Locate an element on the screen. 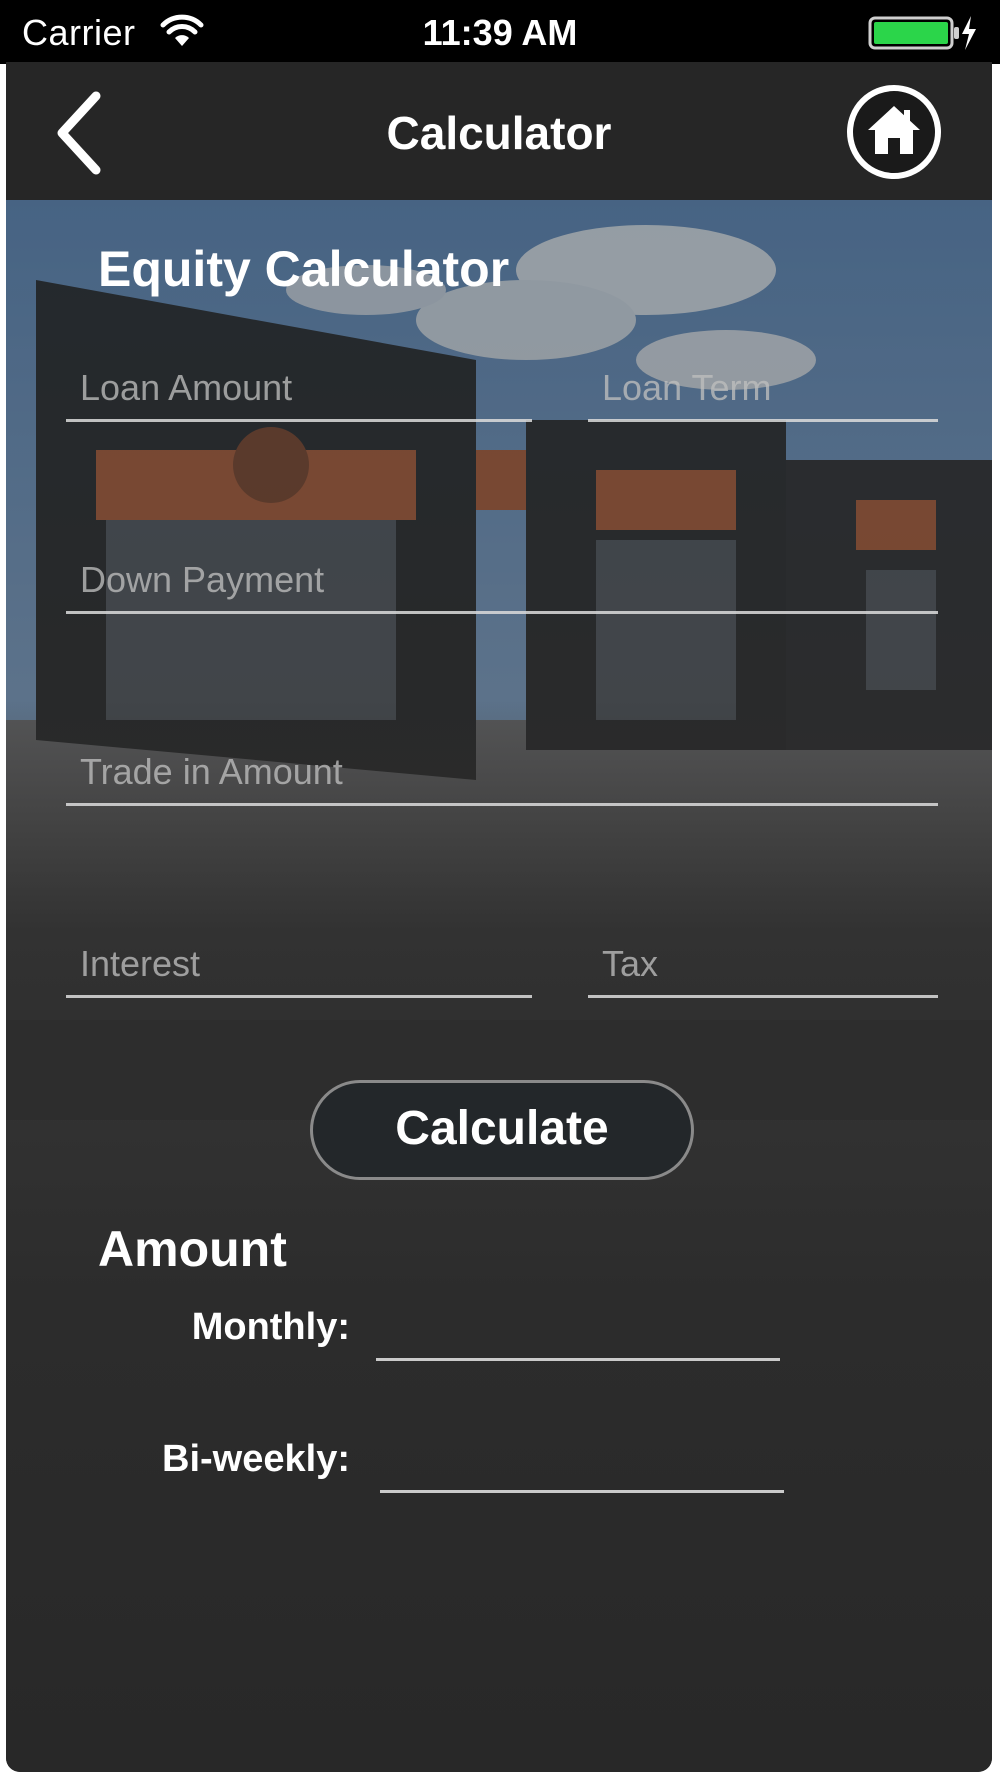  trade-in-amount-field is located at coordinates (502, 774).